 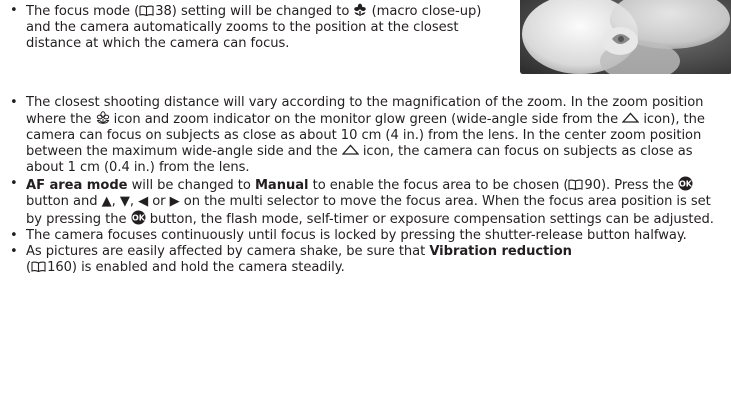 I want to click on vibration-reduction-label: Vibration reduction, so click(x=500, y=251).